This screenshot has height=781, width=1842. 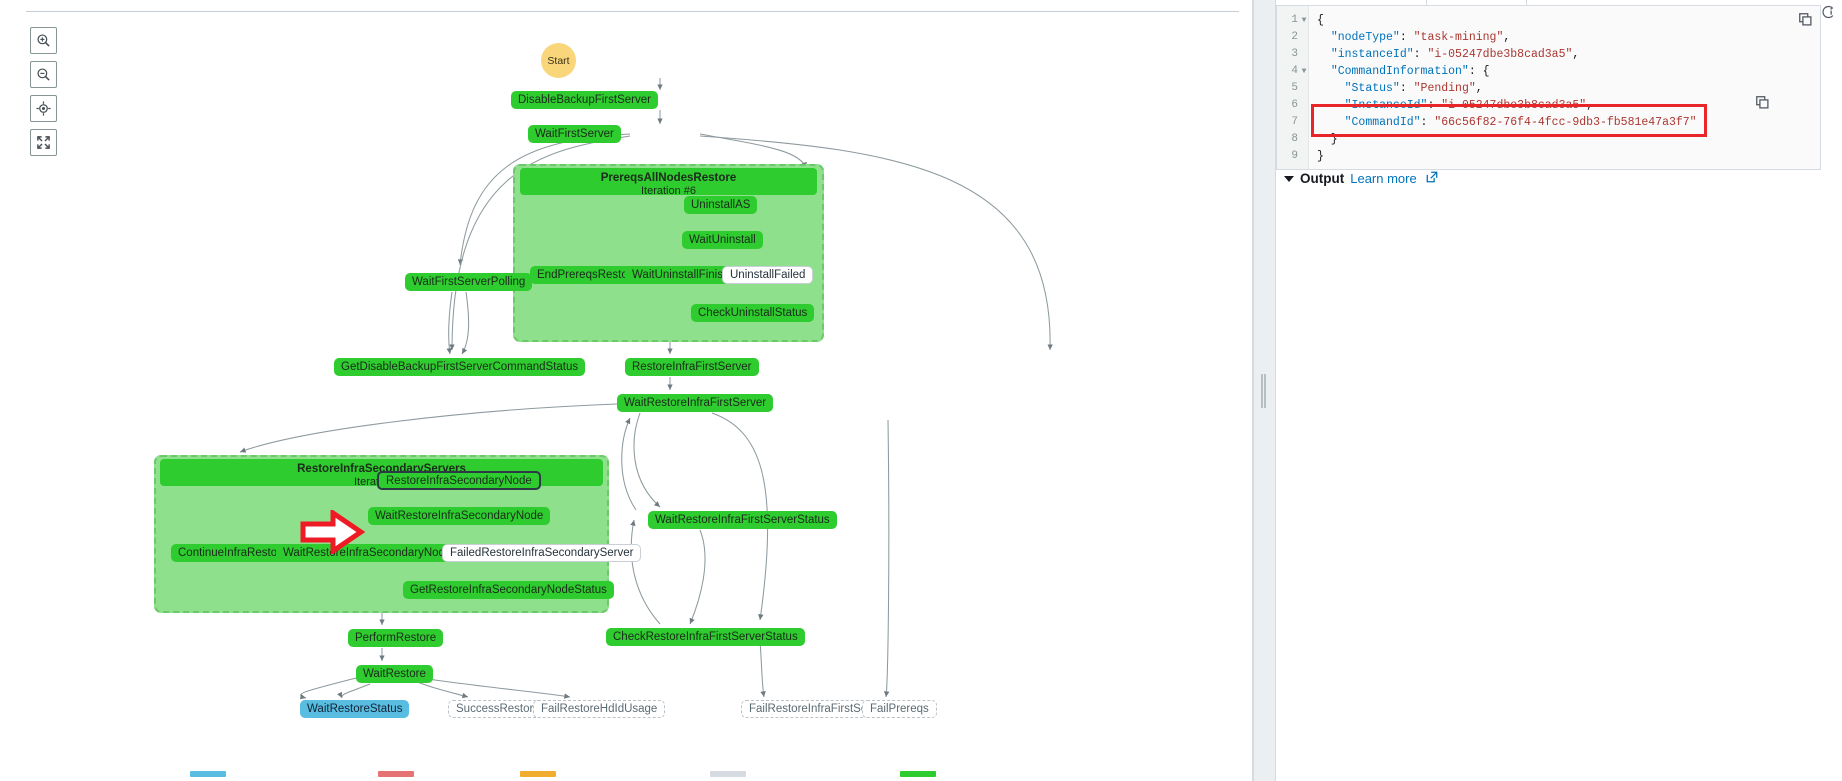 I want to click on graph-node-label: FailedRestoreInfraSecondaryServer, so click(x=542, y=553).